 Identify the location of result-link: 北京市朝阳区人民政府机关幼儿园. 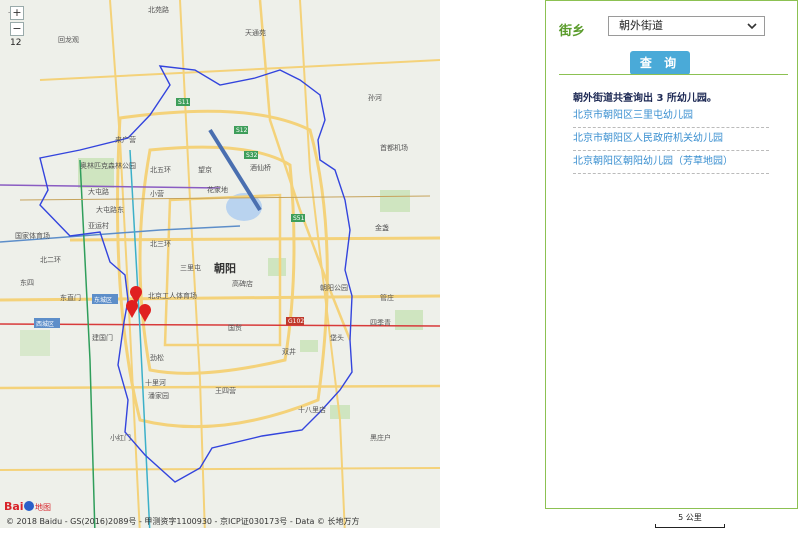
(671, 139).